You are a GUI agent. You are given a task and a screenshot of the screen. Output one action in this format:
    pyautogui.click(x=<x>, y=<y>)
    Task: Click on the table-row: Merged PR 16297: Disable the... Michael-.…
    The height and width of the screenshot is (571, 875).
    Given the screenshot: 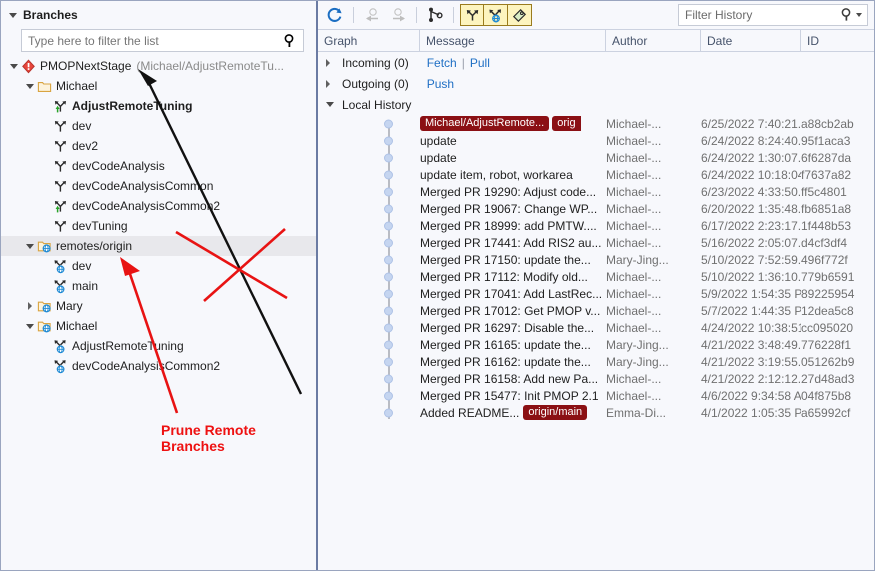 What is the action you would take?
    pyautogui.click(x=596, y=327)
    